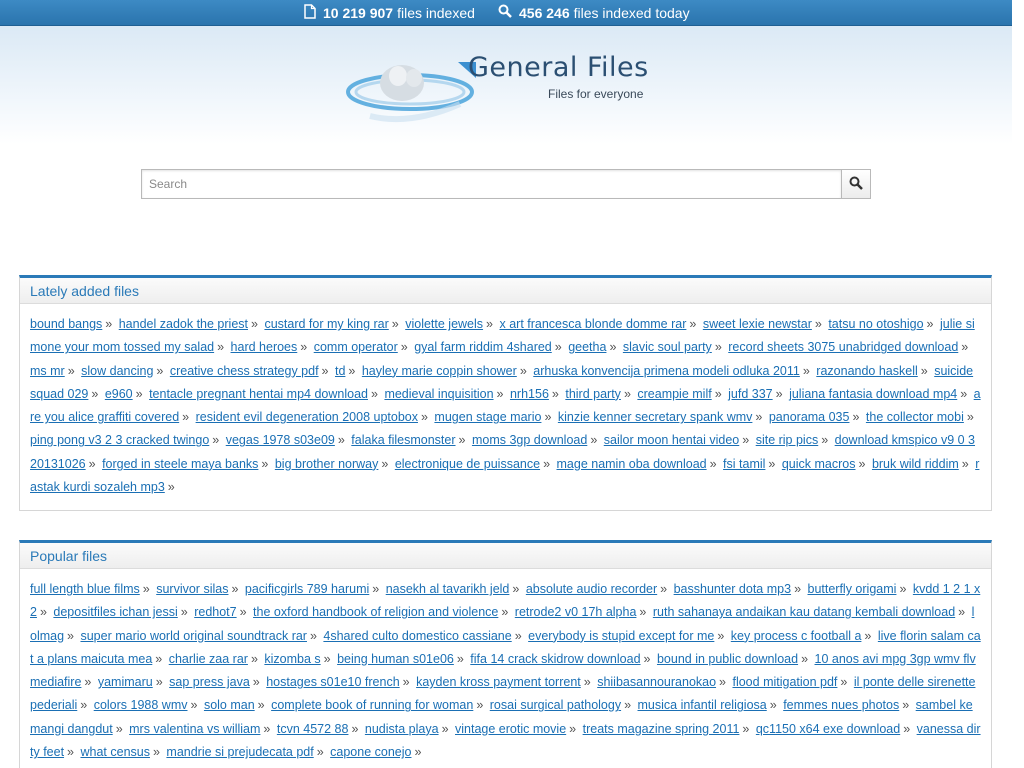  I want to click on file-link: slavic soul party, so click(667, 347).